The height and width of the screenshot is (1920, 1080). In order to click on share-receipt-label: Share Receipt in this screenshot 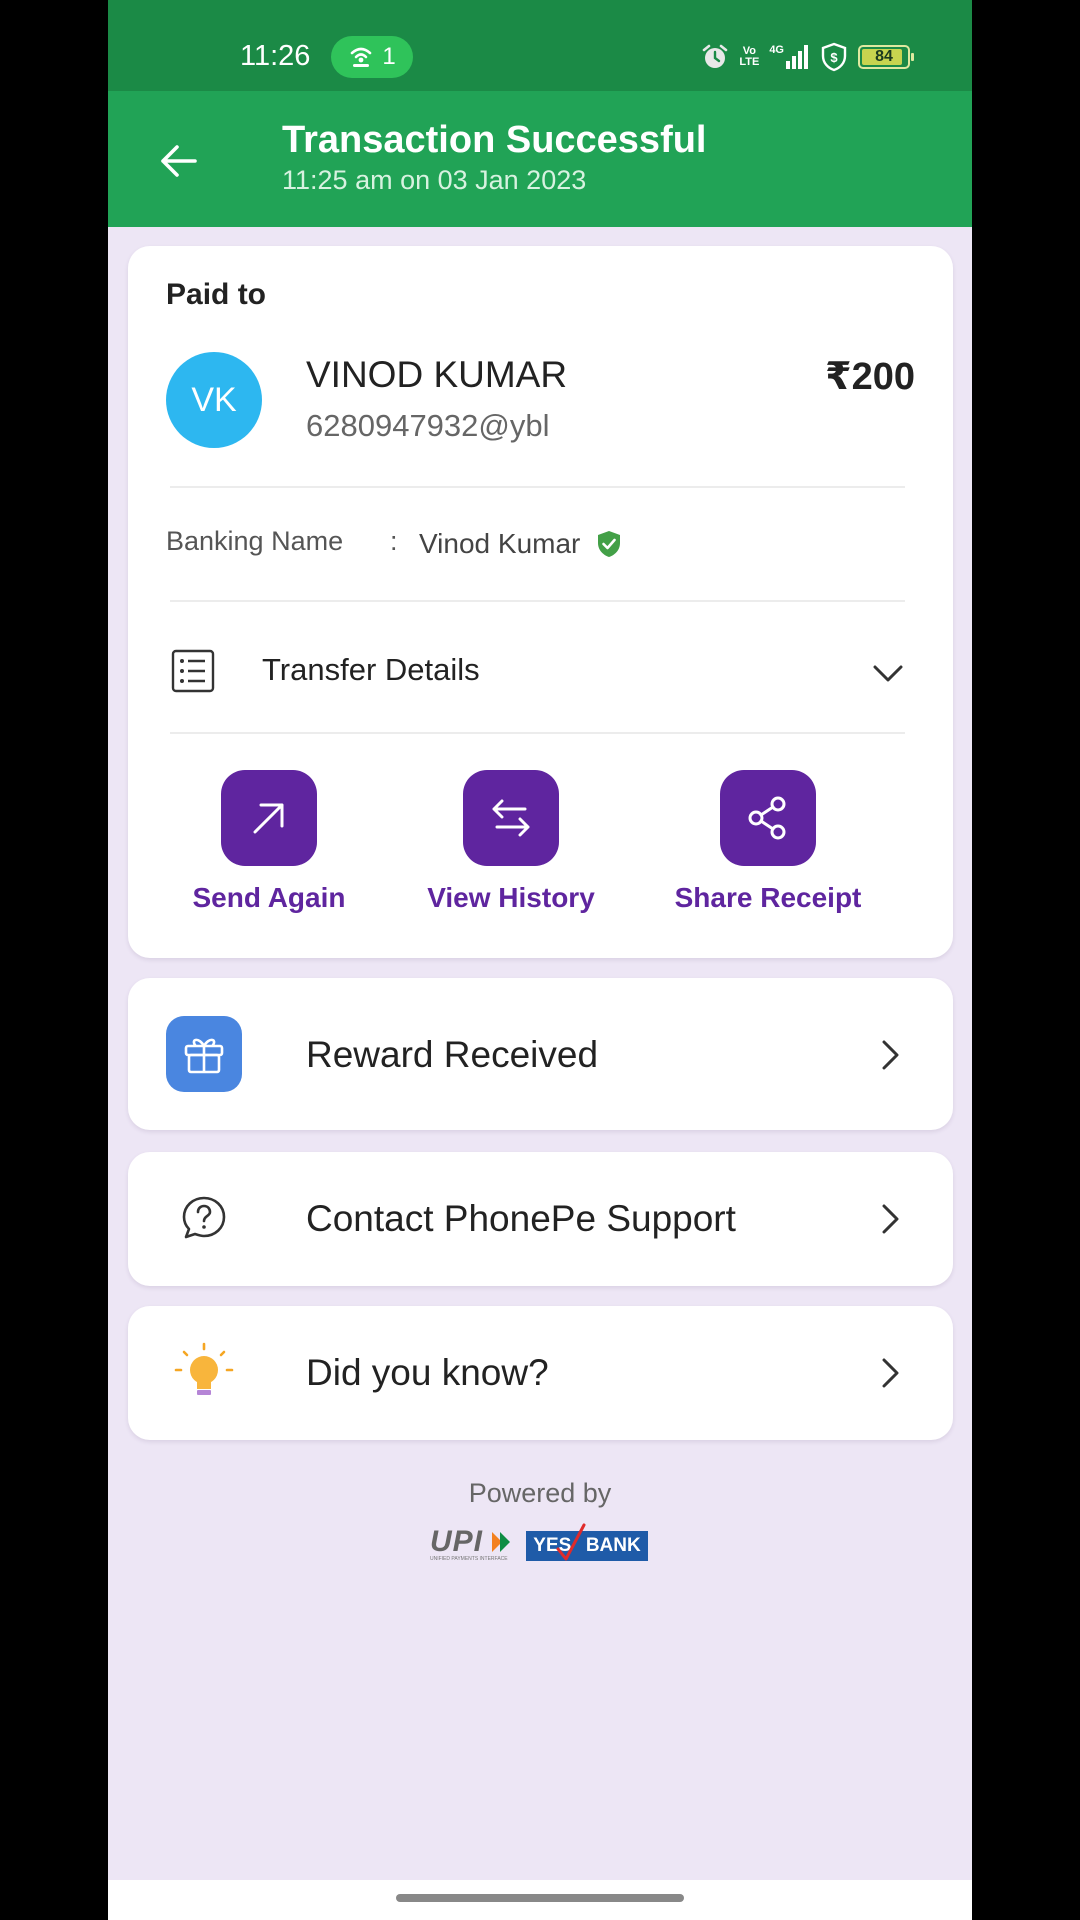, I will do `click(768, 897)`.